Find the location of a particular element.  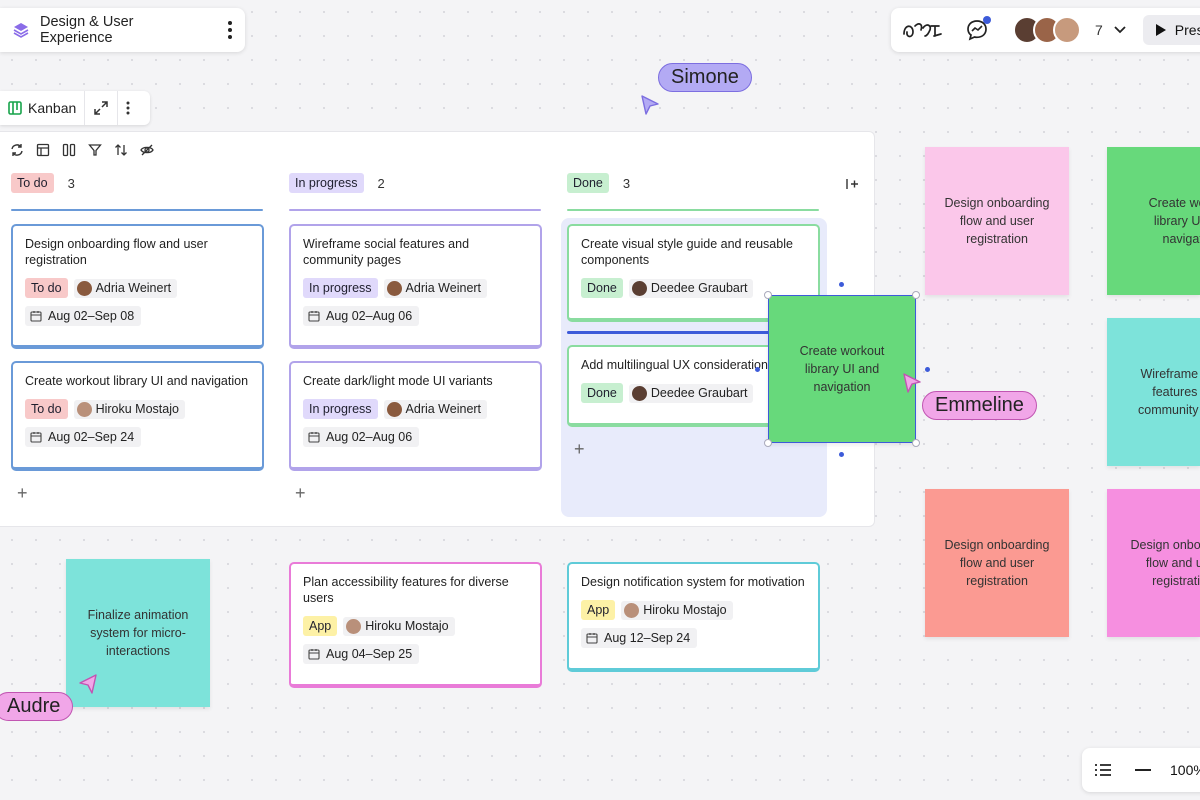

table-view-icon is located at coordinates (43, 150).